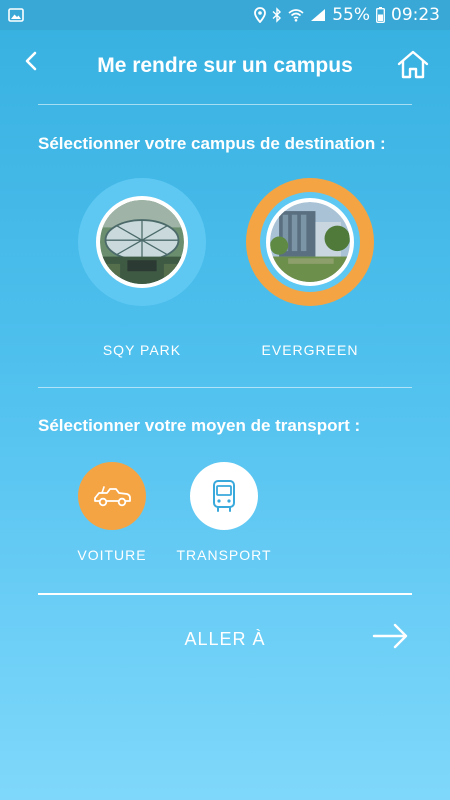  I want to click on home-icon, so click(413, 64).